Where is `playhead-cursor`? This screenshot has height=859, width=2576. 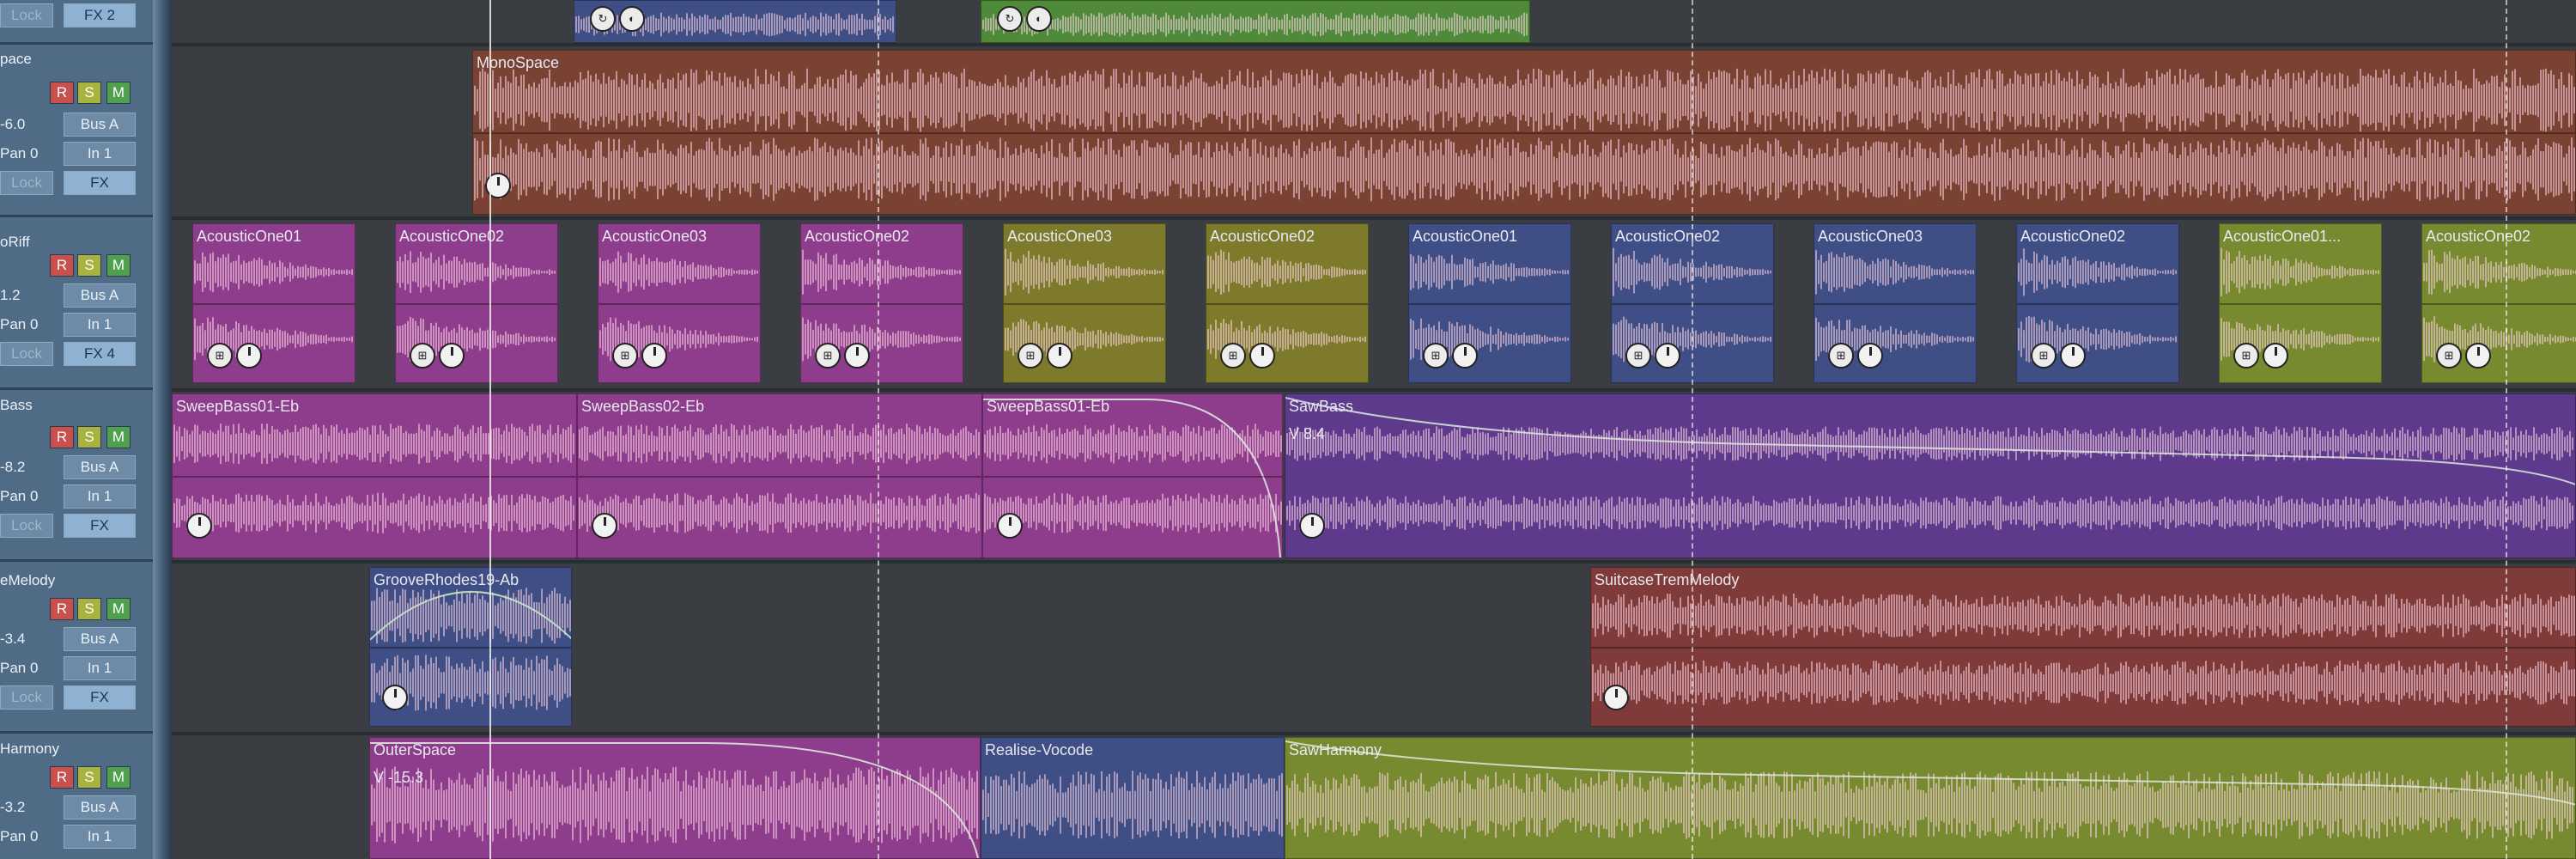
playhead-cursor is located at coordinates (490, 430).